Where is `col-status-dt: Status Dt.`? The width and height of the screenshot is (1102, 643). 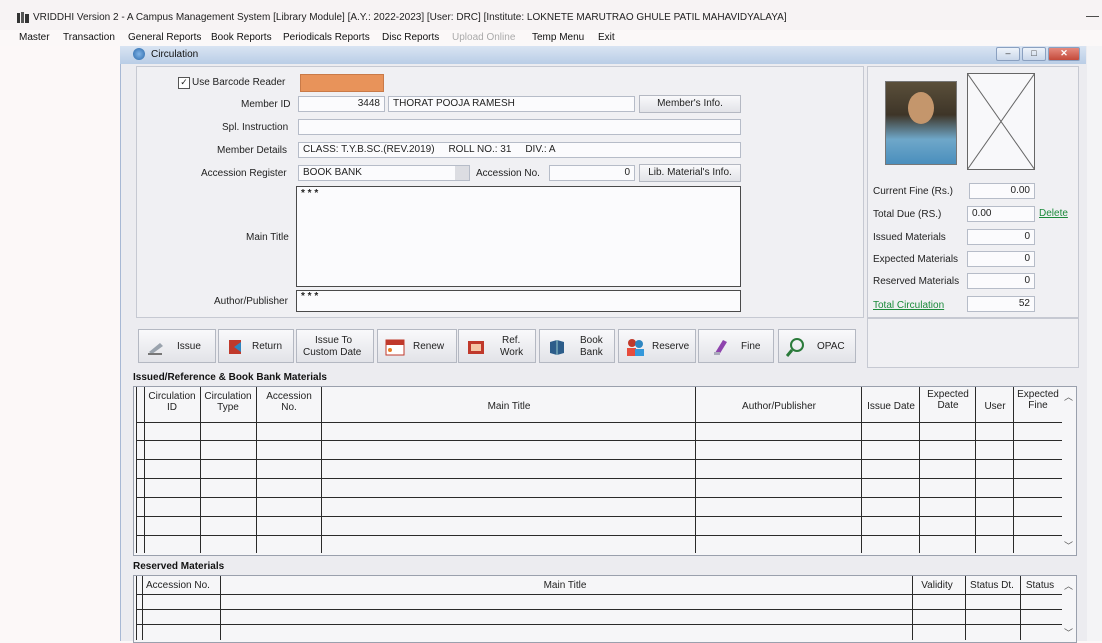 col-status-dt: Status Dt. is located at coordinates (992, 585).